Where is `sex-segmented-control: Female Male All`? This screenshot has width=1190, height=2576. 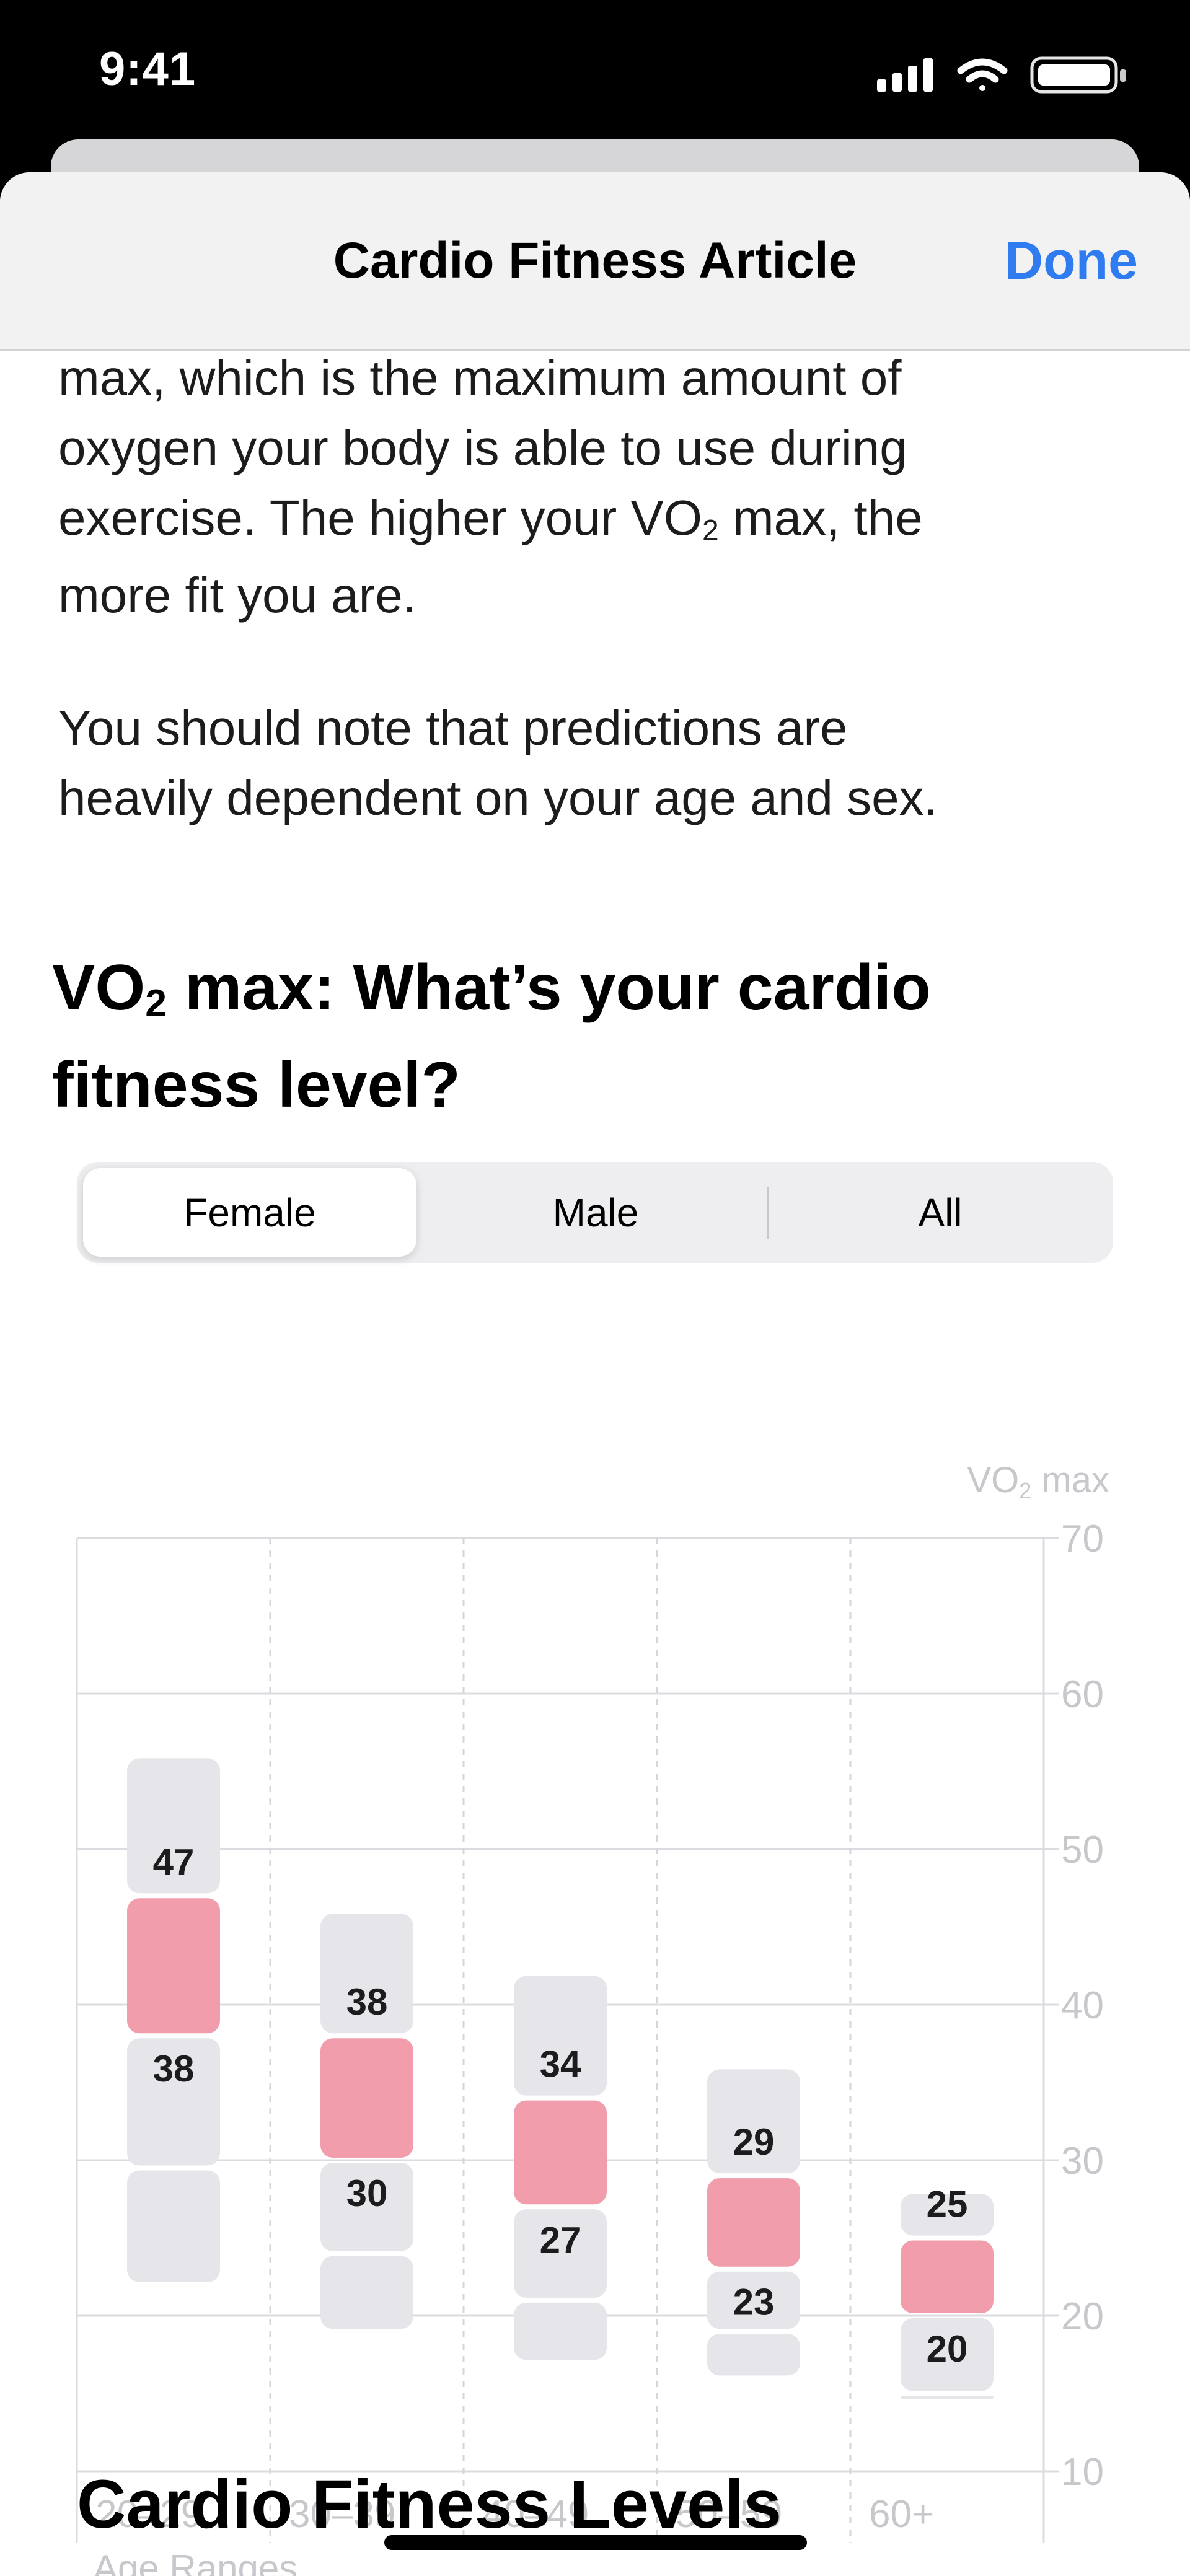
sex-segmented-control: Female Male All is located at coordinates (595, 1213).